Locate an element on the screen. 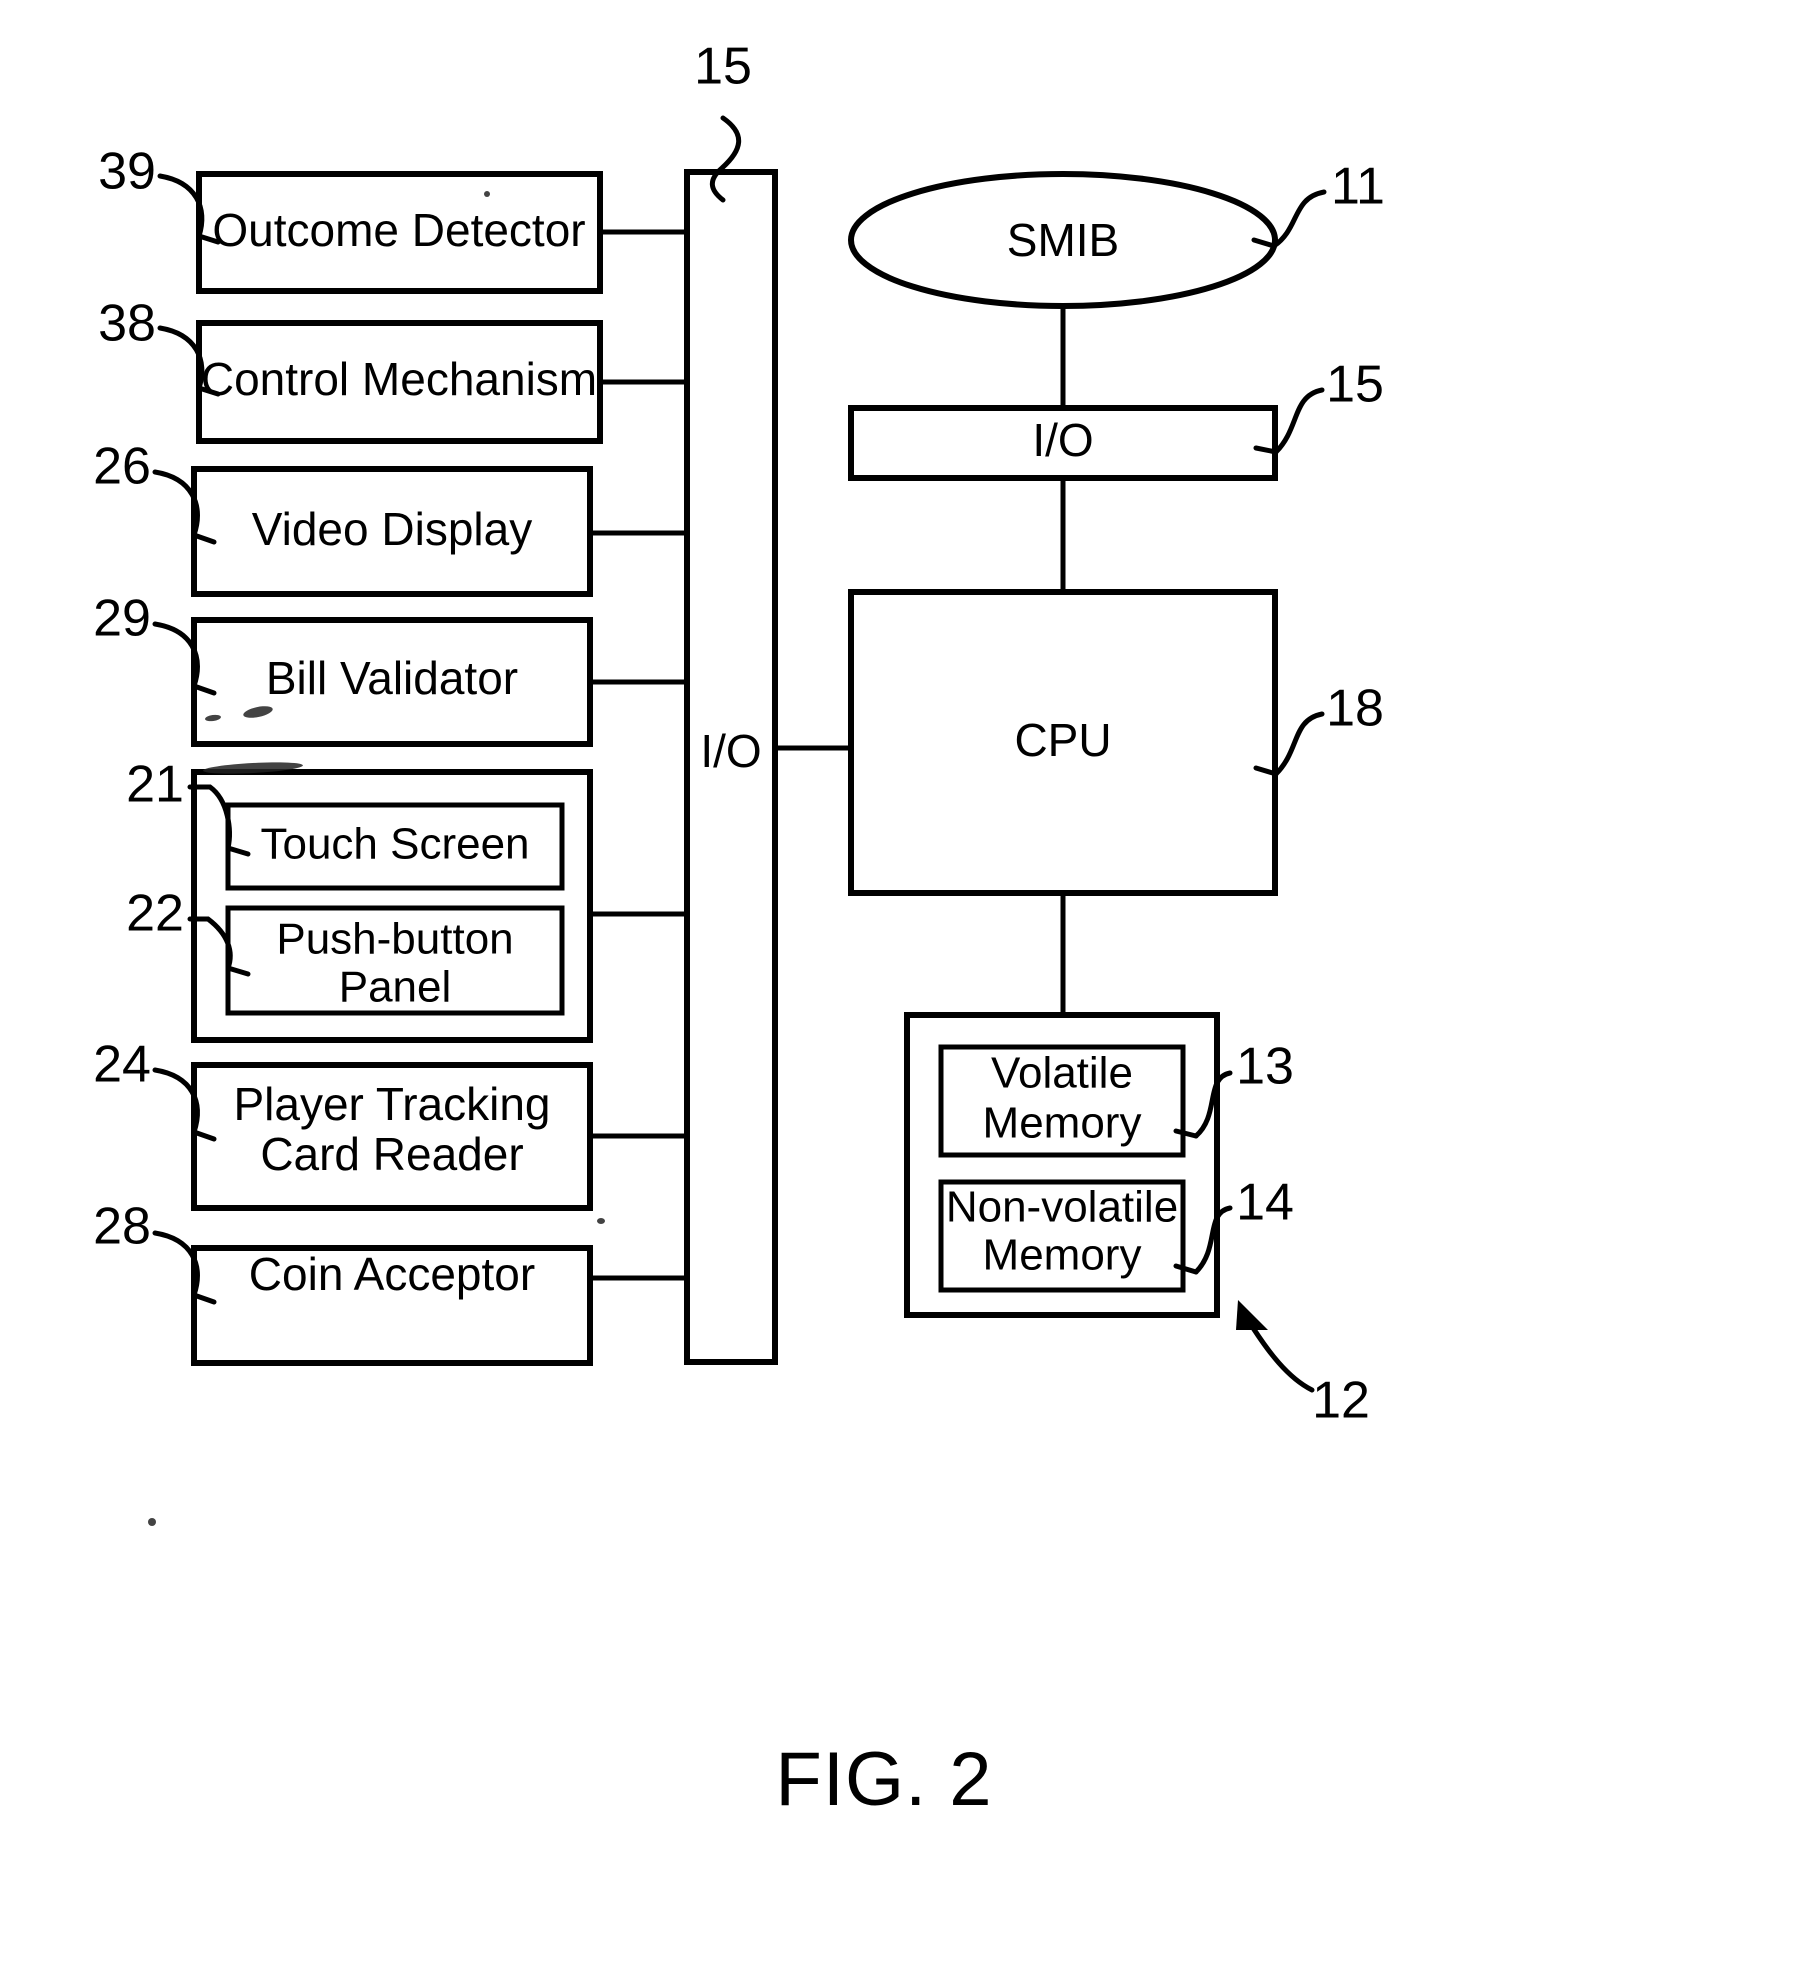 The image size is (1815, 1962). outcome-detector-label: Outcome Detector is located at coordinates (398, 230).